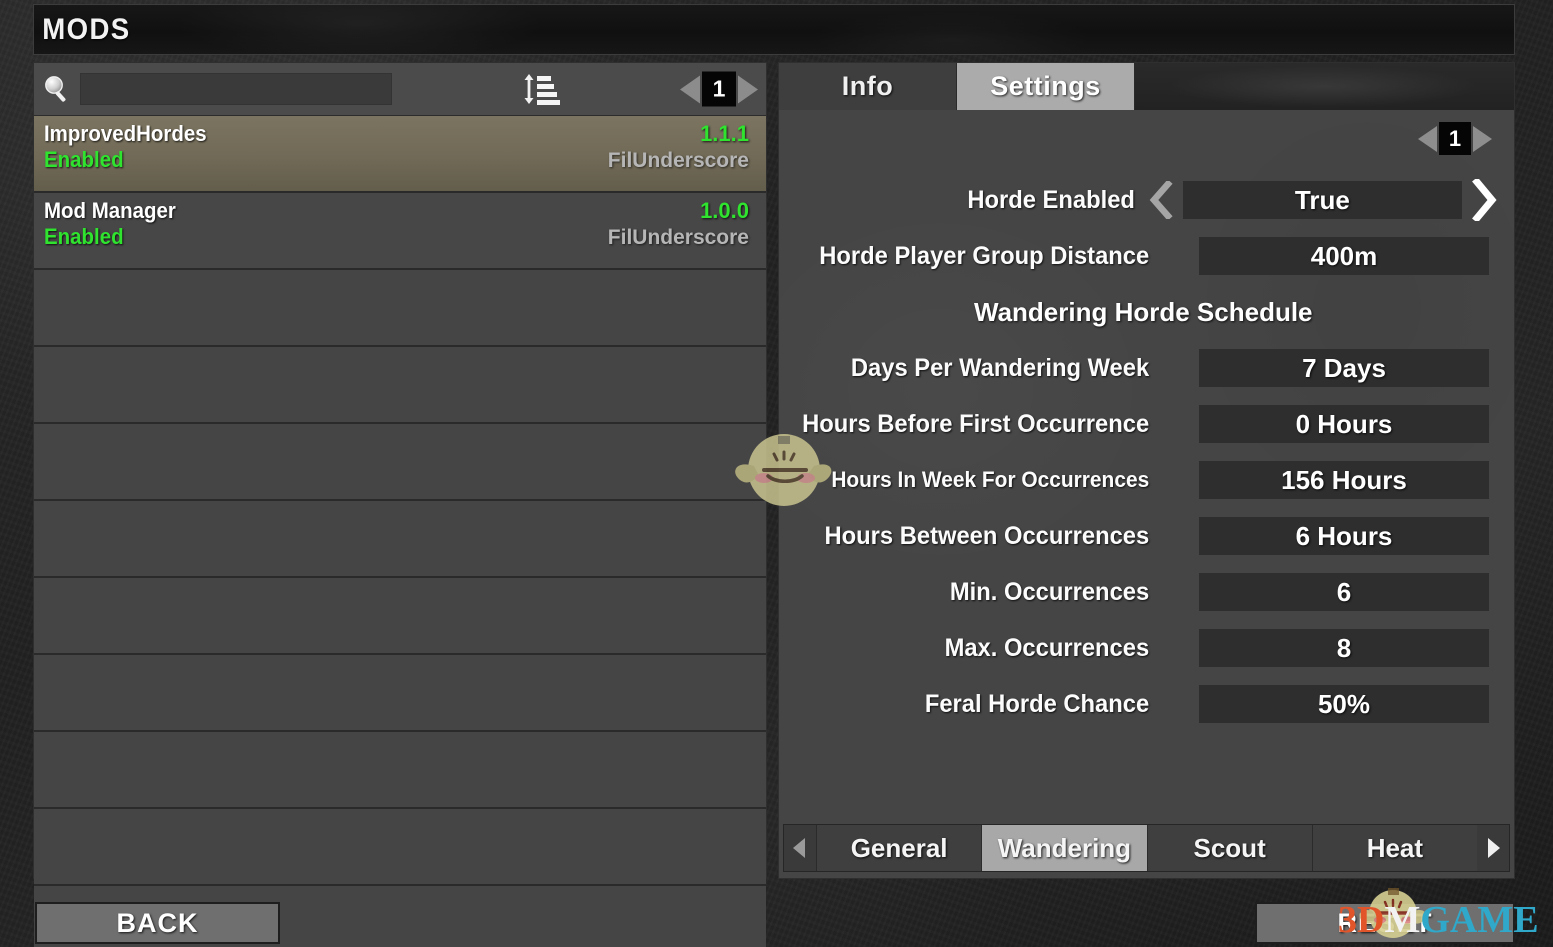 The image size is (1553, 947). What do you see at coordinates (236, 89) in the screenshot?
I see `search-input` at bounding box center [236, 89].